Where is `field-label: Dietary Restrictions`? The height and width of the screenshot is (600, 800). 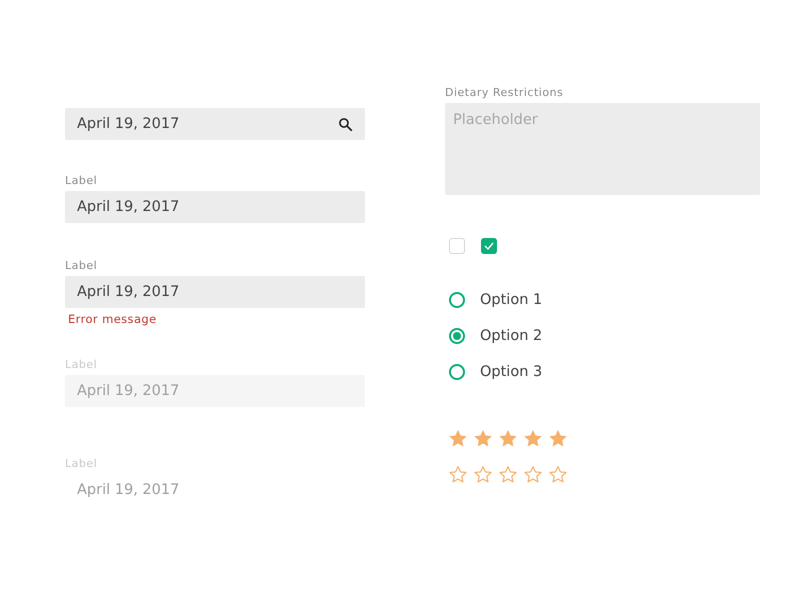 field-label: Dietary Restrictions is located at coordinates (504, 92).